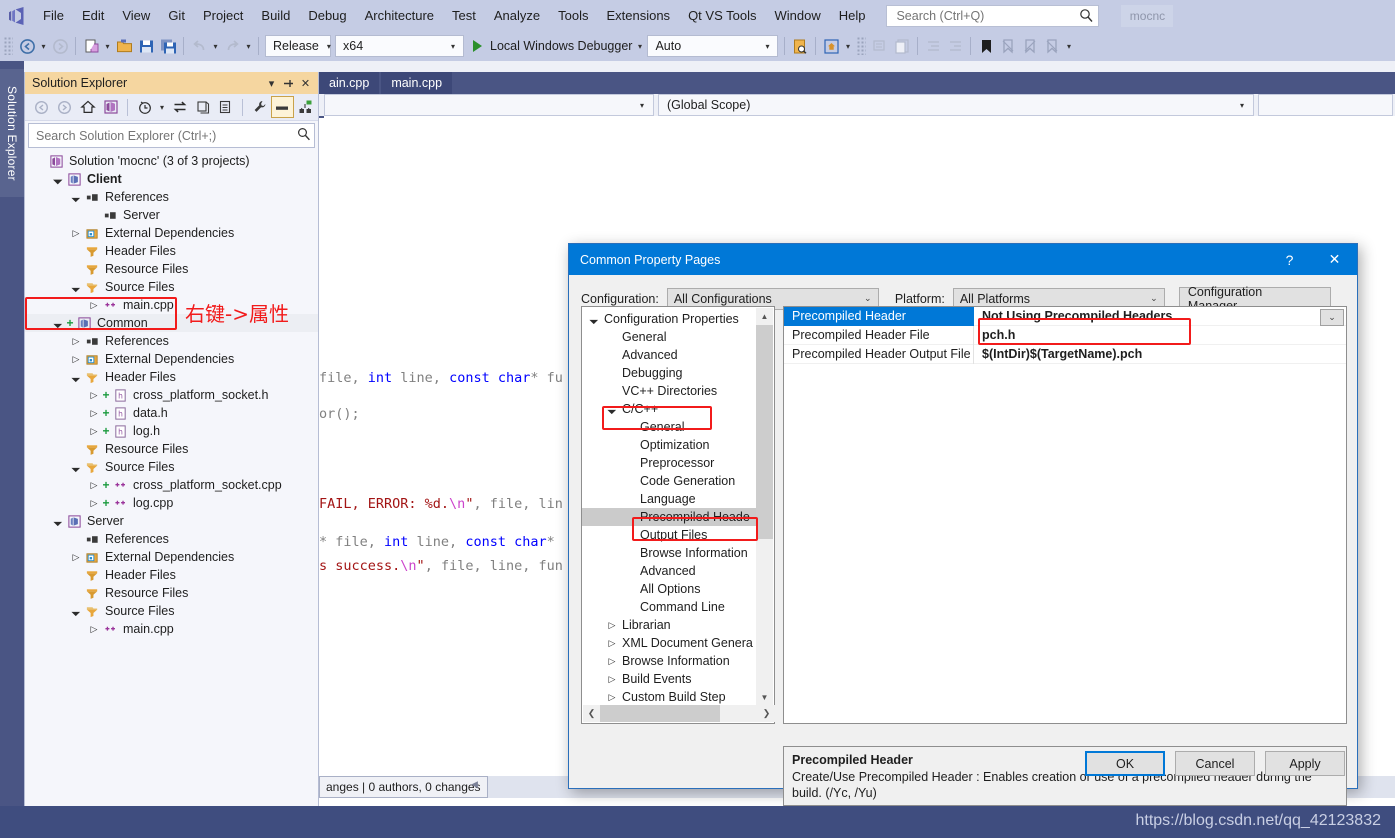  I want to click on tree-horizontal-scrollbar: ❮ ❯, so click(679, 713).